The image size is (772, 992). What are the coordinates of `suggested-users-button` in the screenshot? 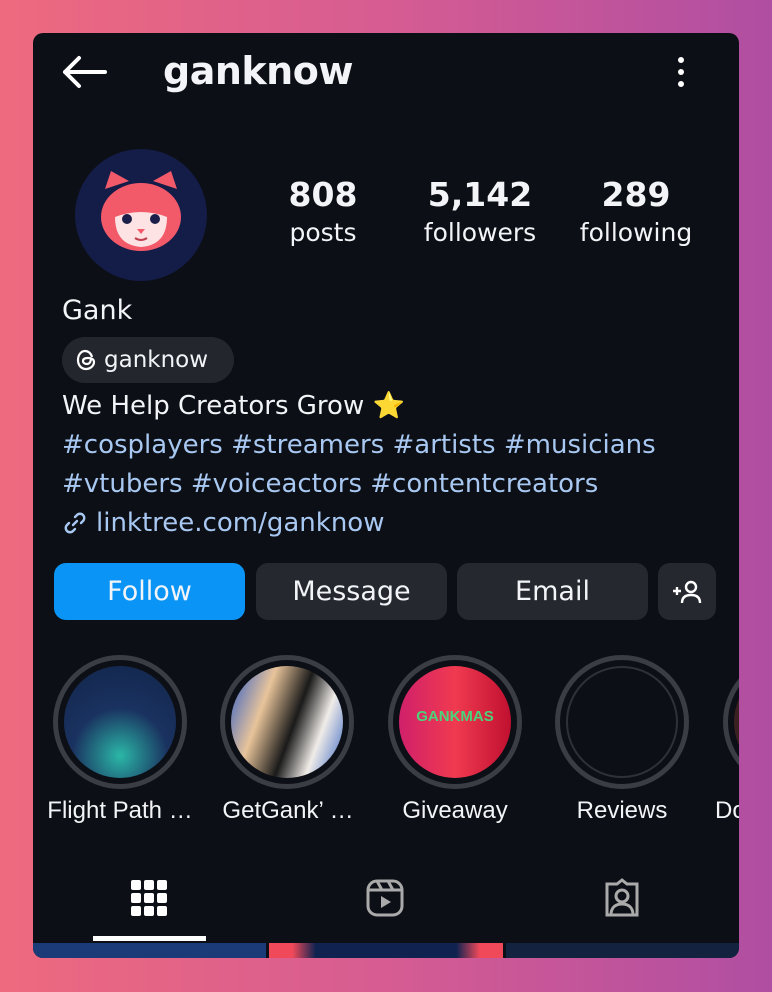 It's located at (687, 591).